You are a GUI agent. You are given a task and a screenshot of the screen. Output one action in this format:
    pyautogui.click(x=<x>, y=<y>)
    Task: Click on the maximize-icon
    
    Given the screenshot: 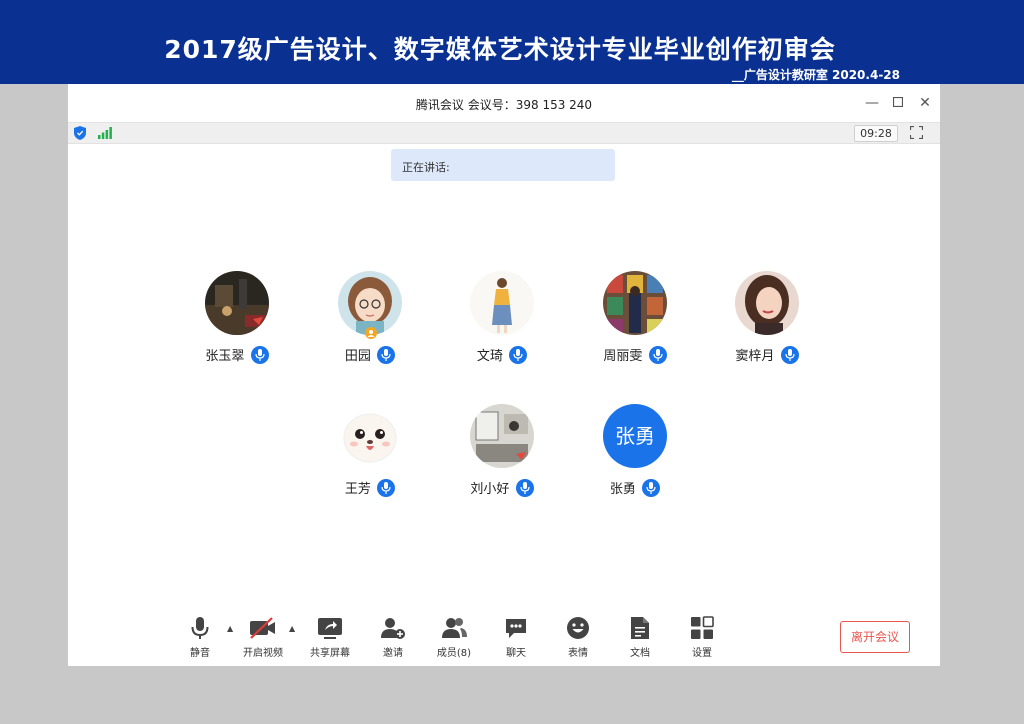 What is the action you would take?
    pyautogui.click(x=898, y=102)
    